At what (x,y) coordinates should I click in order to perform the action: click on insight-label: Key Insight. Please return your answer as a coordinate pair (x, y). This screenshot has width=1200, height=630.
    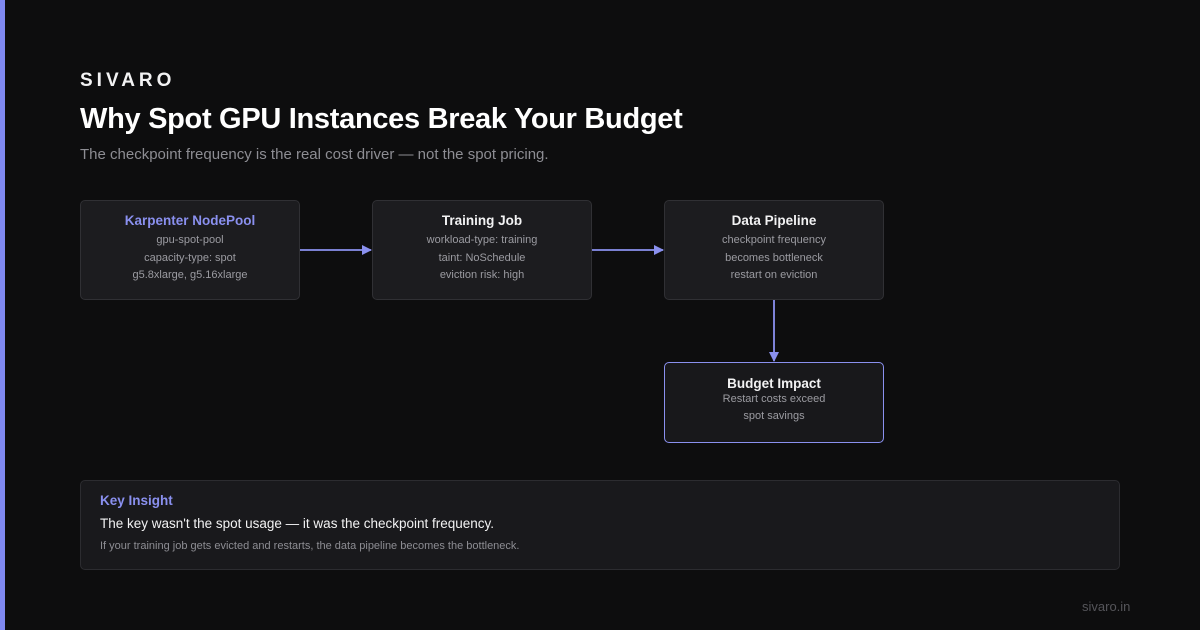
    Looking at the image, I should click on (136, 500).